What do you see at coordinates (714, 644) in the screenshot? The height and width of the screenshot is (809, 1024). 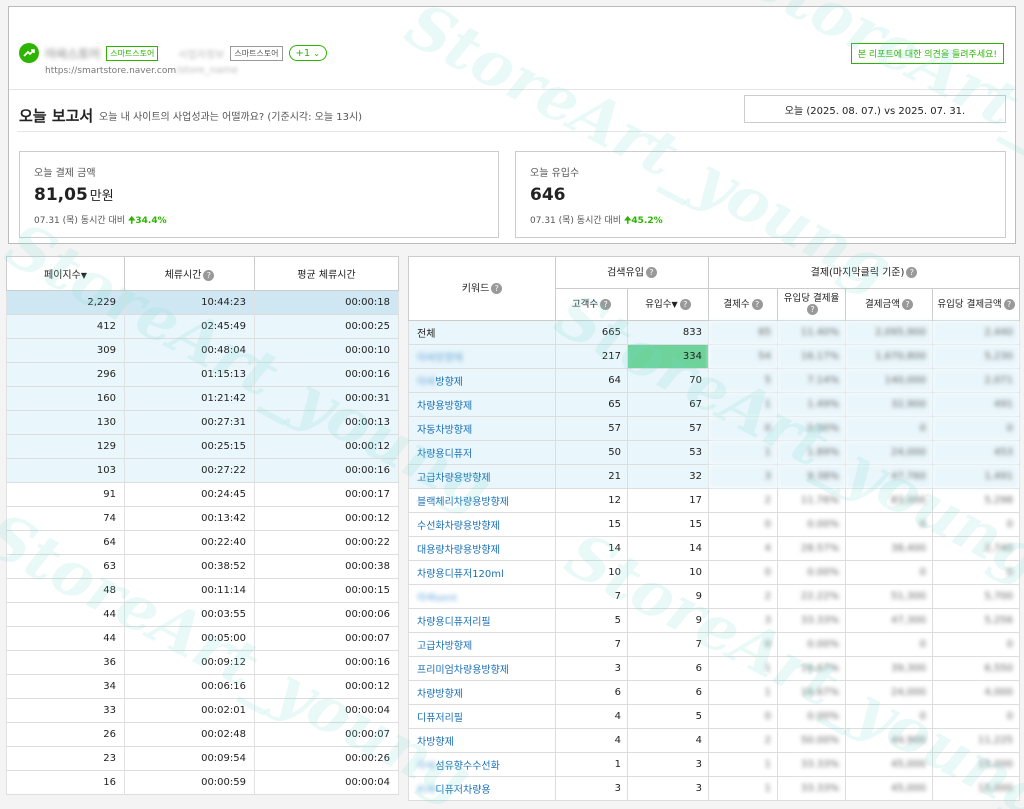 I see `keyword-row: 고급차방향제 7 7 0 0.00% 0 0` at bounding box center [714, 644].